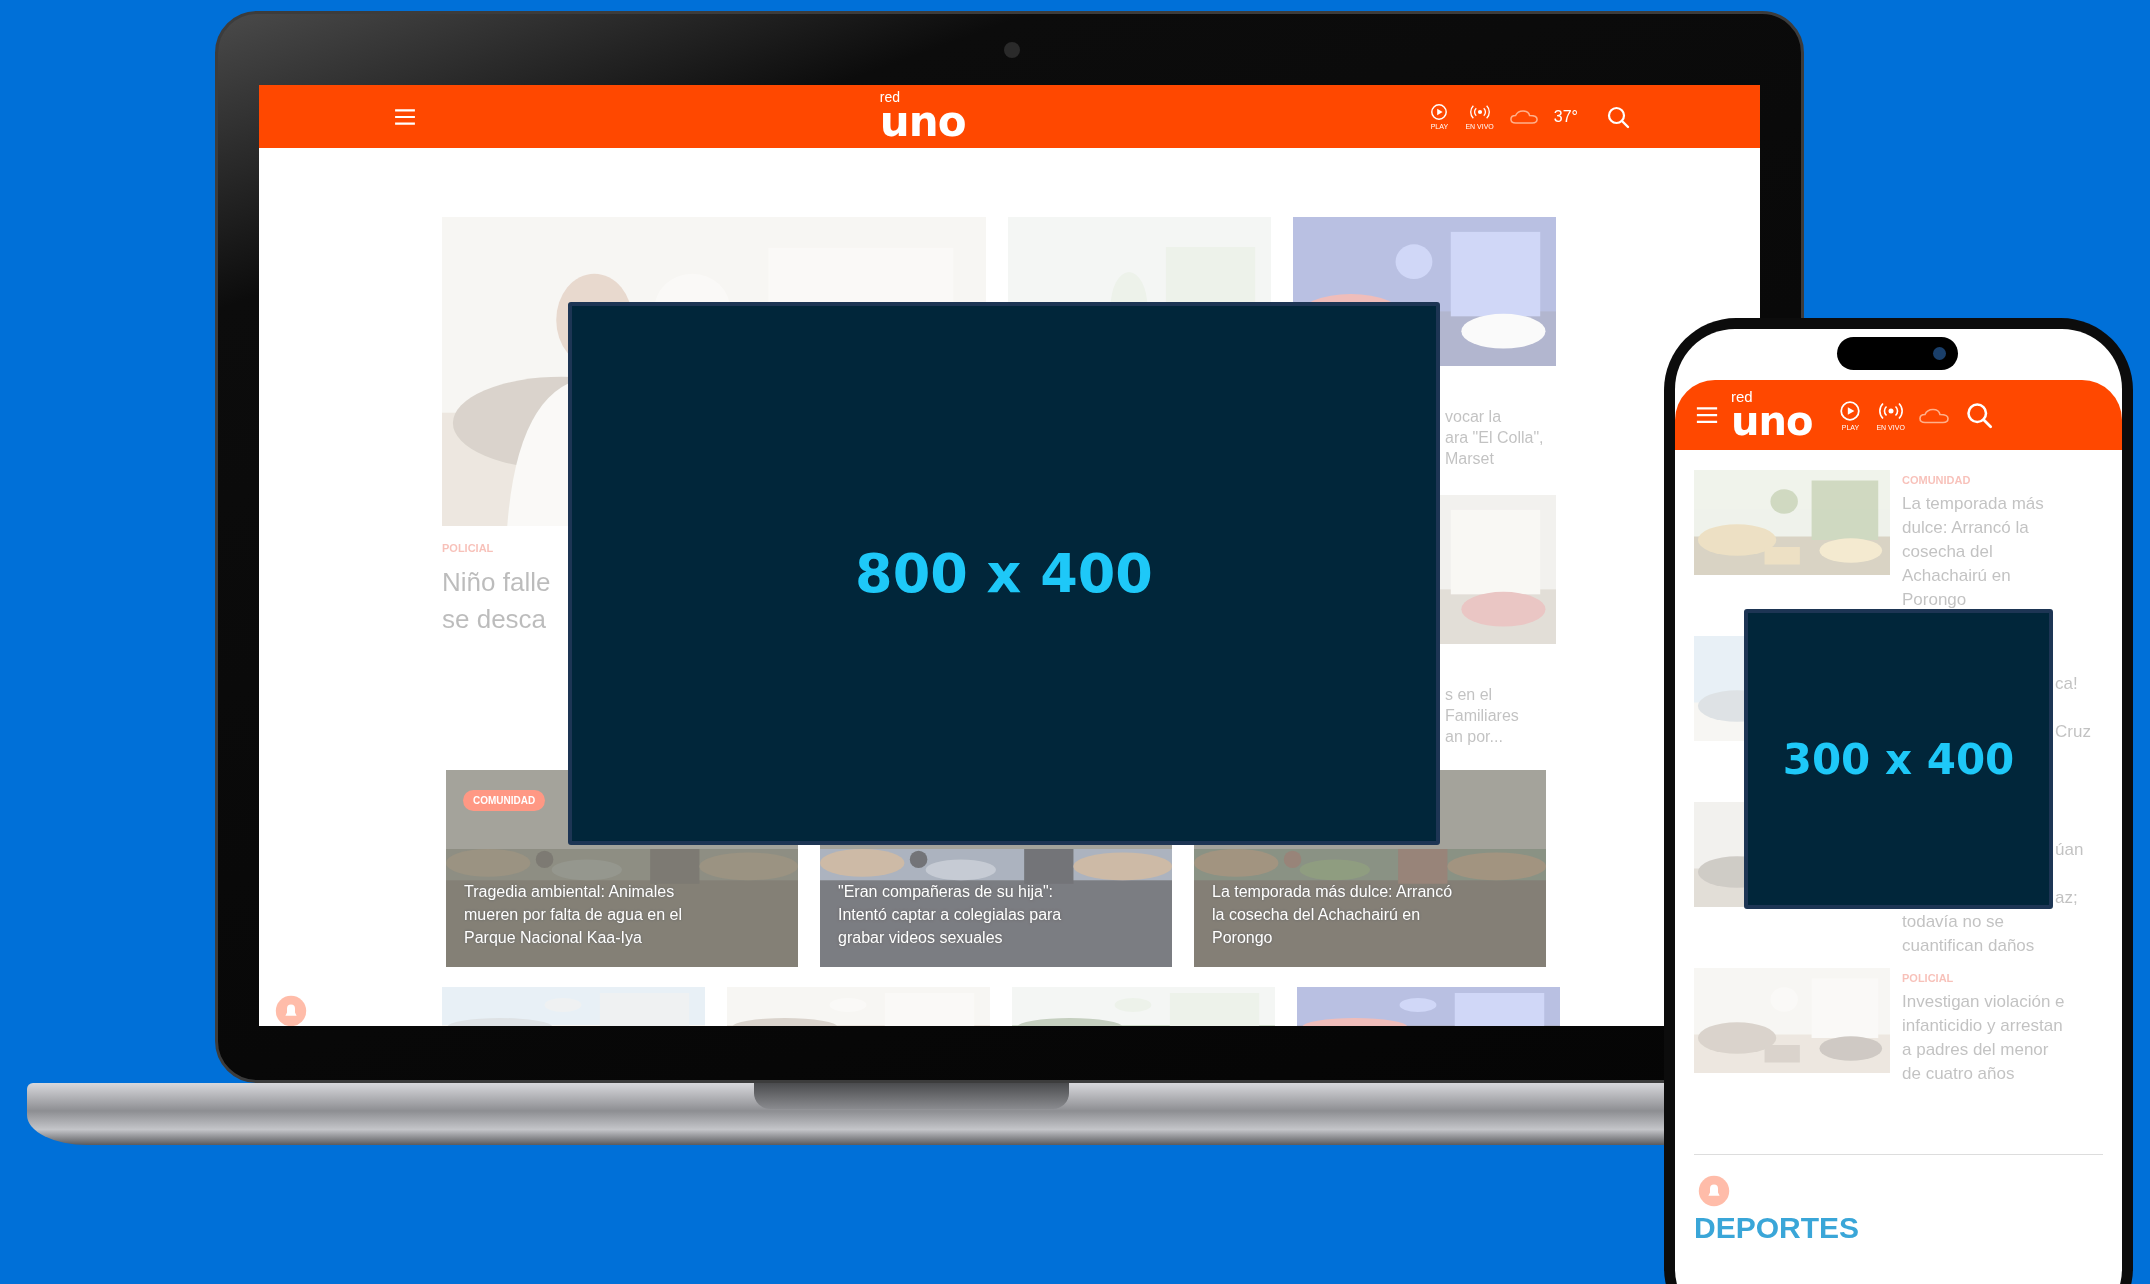  Describe the element at coordinates (573, 915) in the screenshot. I see `headline: Tragedia ambiental: Animales mueren por falta de agua en el Parque Nacional Kaa-Iya` at that location.